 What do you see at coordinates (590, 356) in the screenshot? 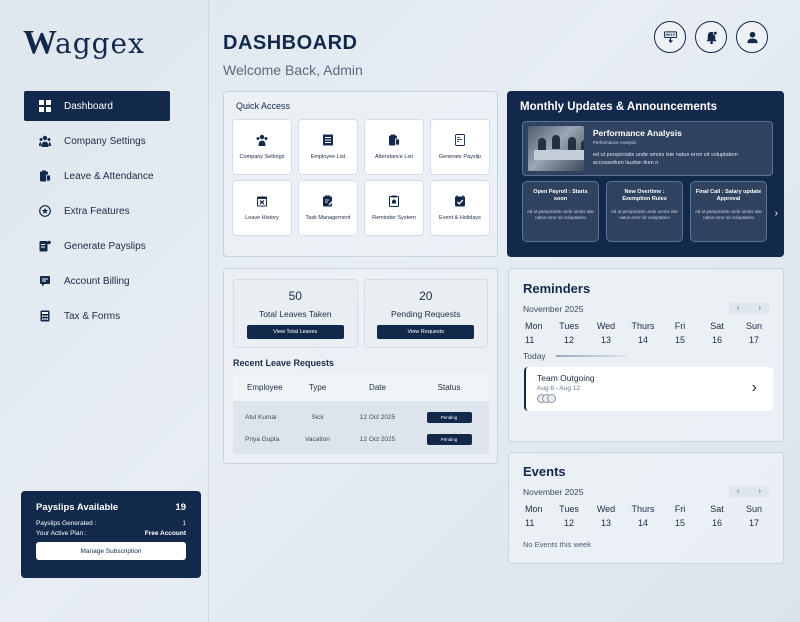
I see `today-divider` at bounding box center [590, 356].